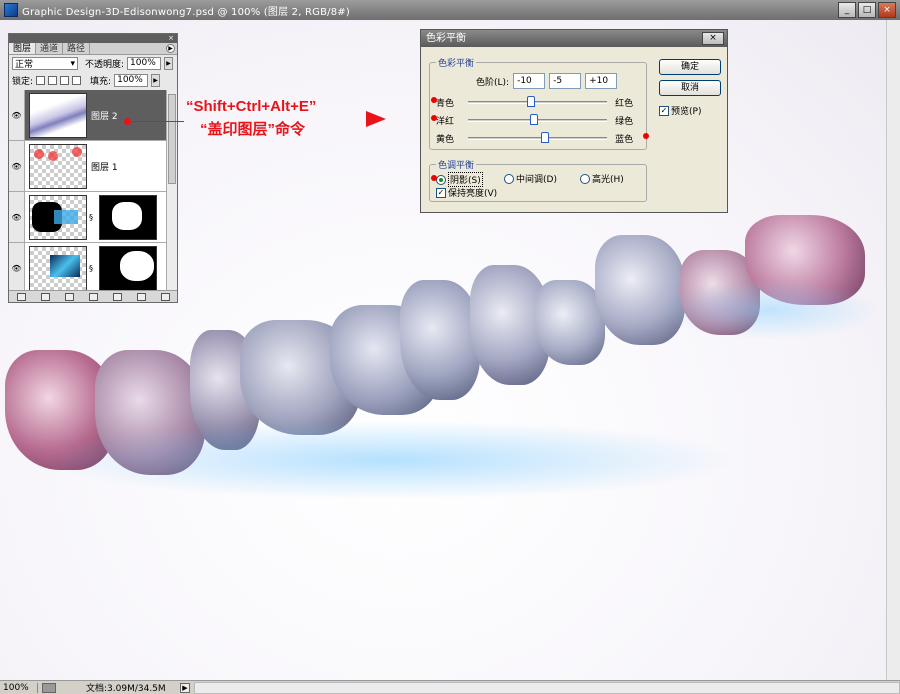 The image size is (900, 694). What do you see at coordinates (434, 100) in the screenshot?
I see `marker-dot` at bounding box center [434, 100].